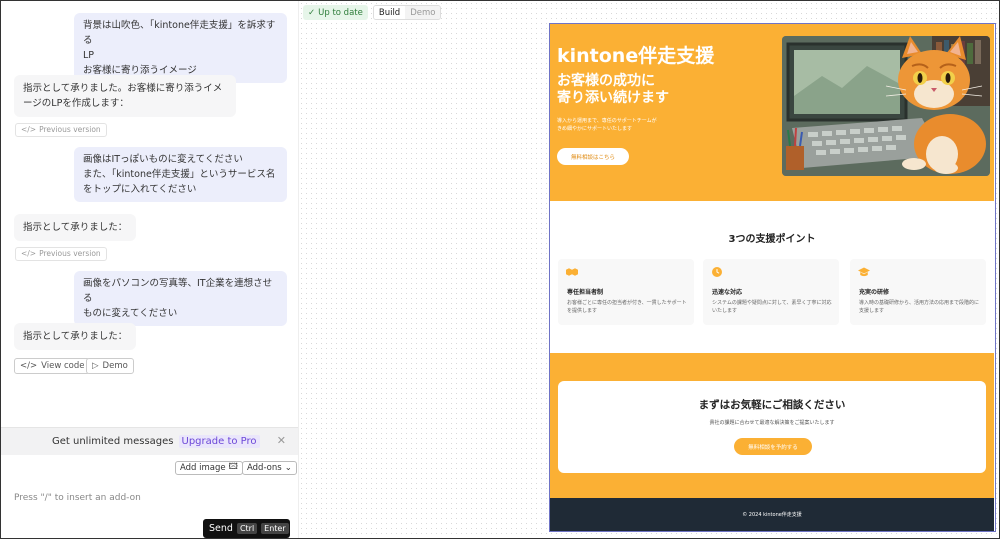 This screenshot has width=1000, height=539. What do you see at coordinates (717, 272) in the screenshot?
I see `clock-icon` at bounding box center [717, 272].